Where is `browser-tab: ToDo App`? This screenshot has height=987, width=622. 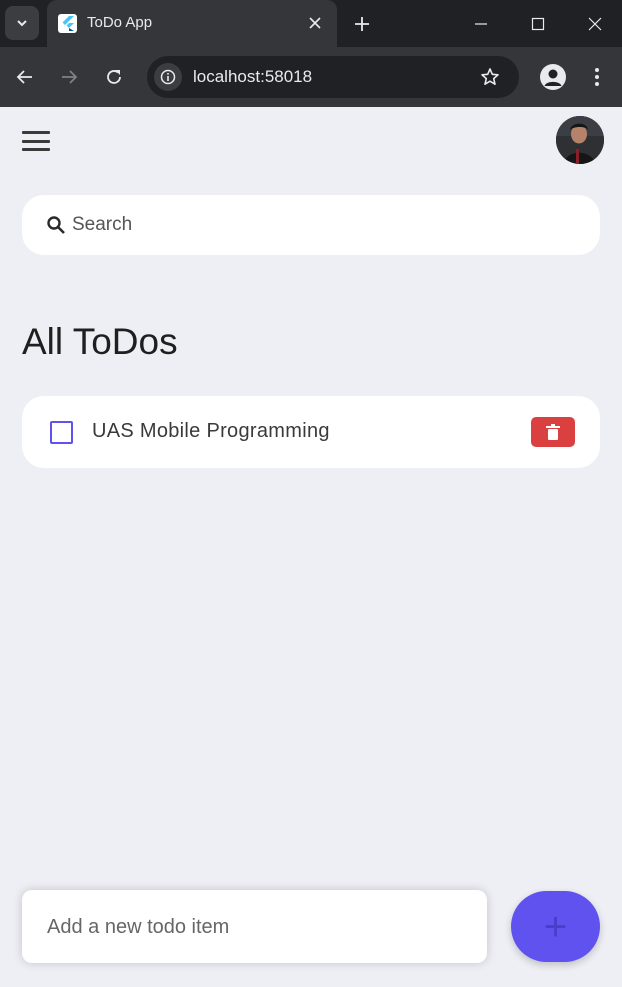 browser-tab: ToDo App is located at coordinates (192, 23).